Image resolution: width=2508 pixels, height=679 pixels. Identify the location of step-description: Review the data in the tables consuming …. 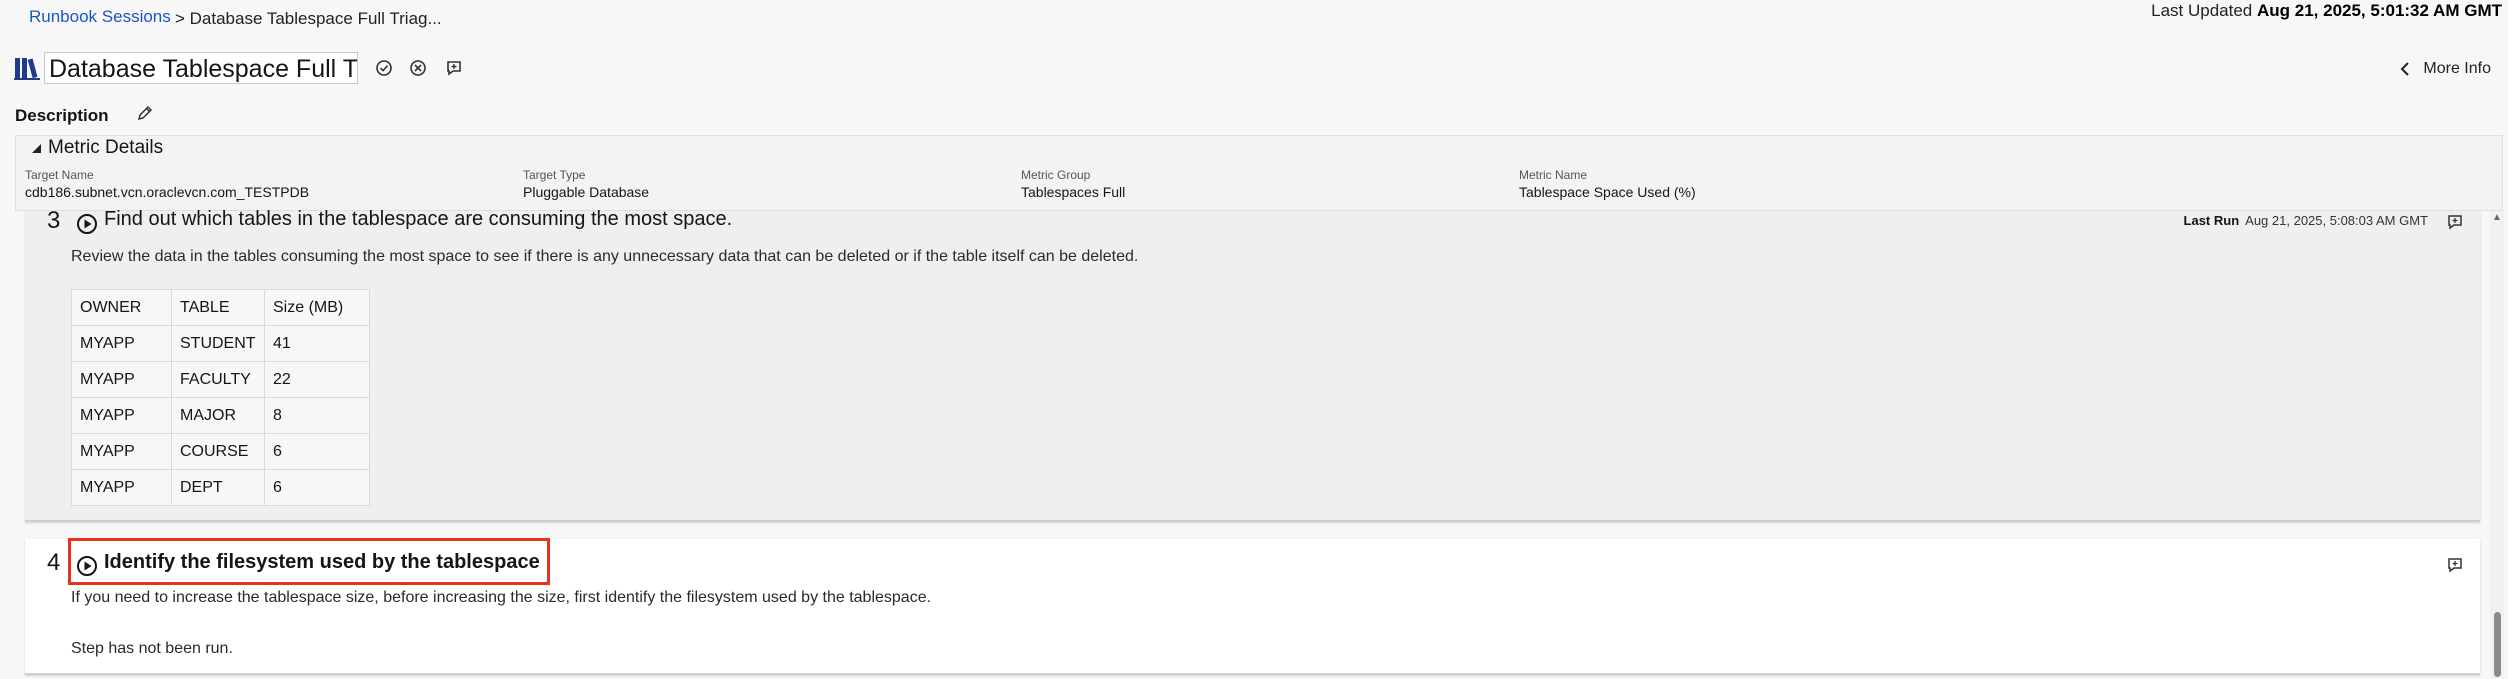
(605, 256).